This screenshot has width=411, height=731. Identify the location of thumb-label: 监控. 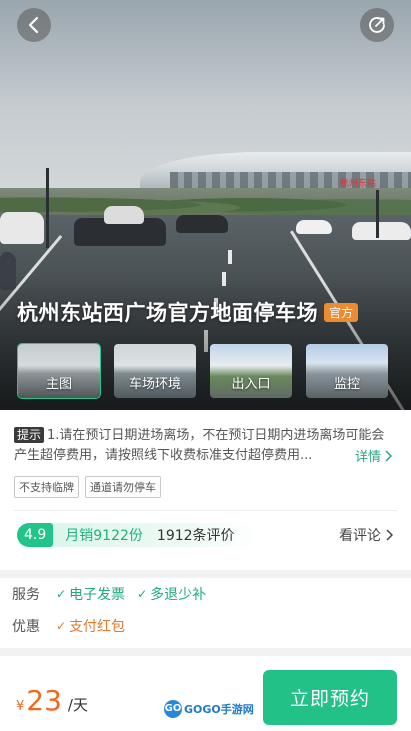
(346, 384).